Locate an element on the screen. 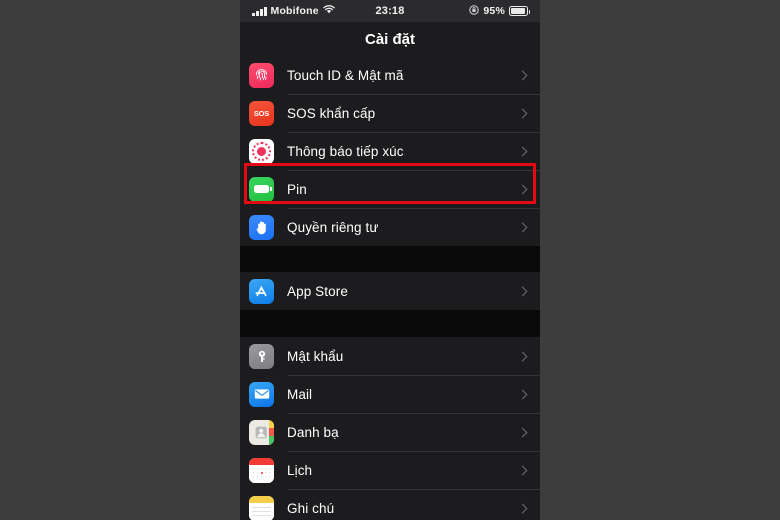 The width and height of the screenshot is (780, 520). settings-row-label: Mật khẩu is located at coordinates (315, 356).